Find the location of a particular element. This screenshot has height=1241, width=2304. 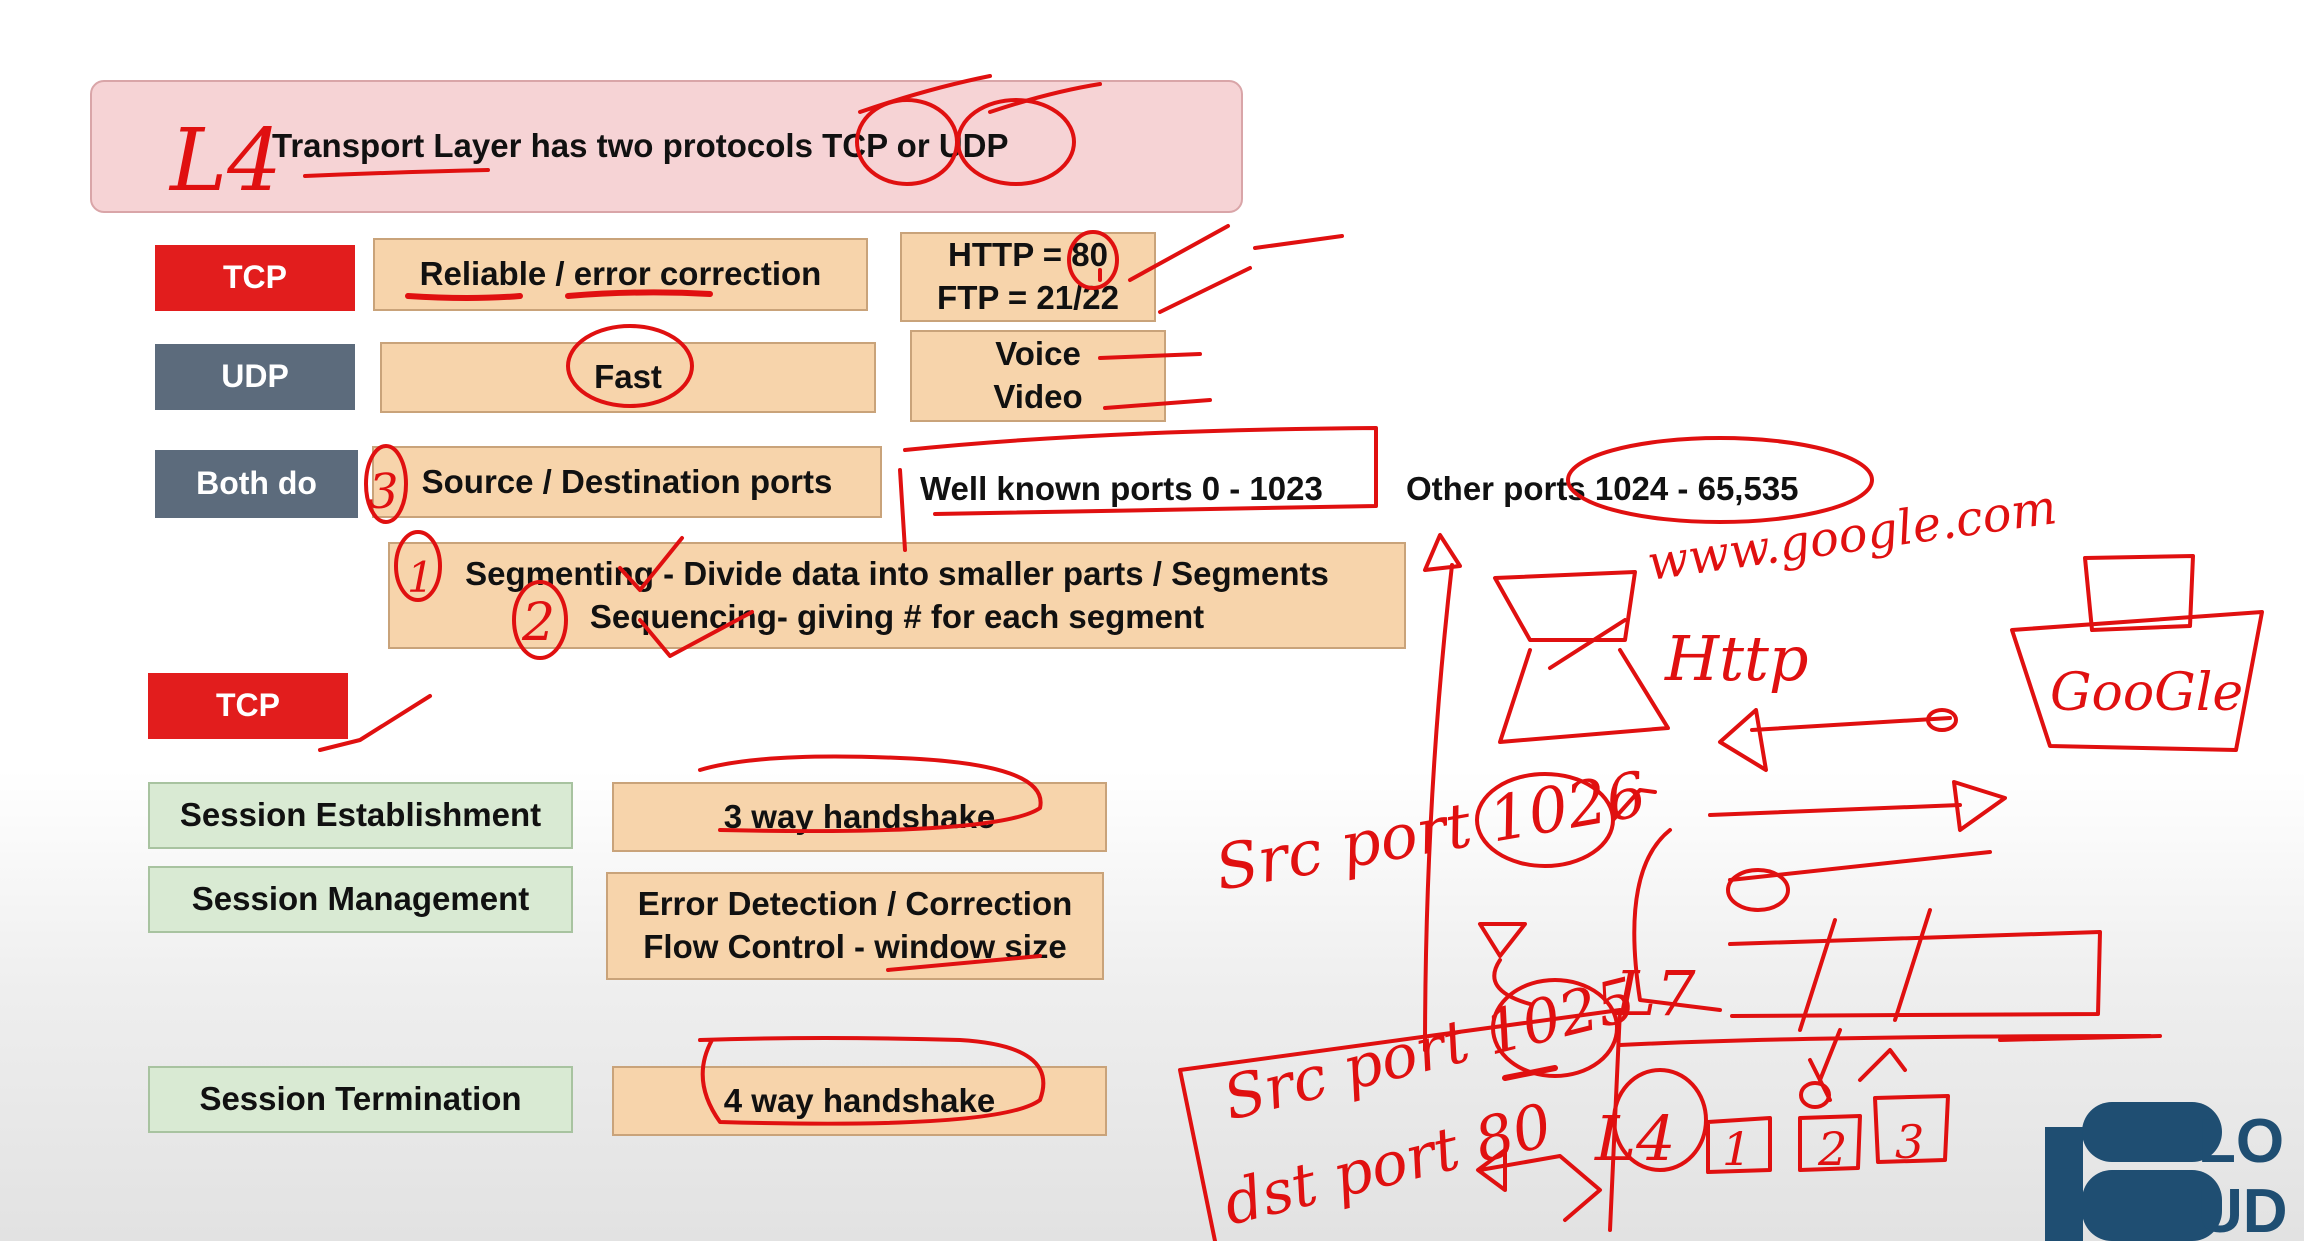

vertical-arrowhead is located at coordinates (1442, 552).